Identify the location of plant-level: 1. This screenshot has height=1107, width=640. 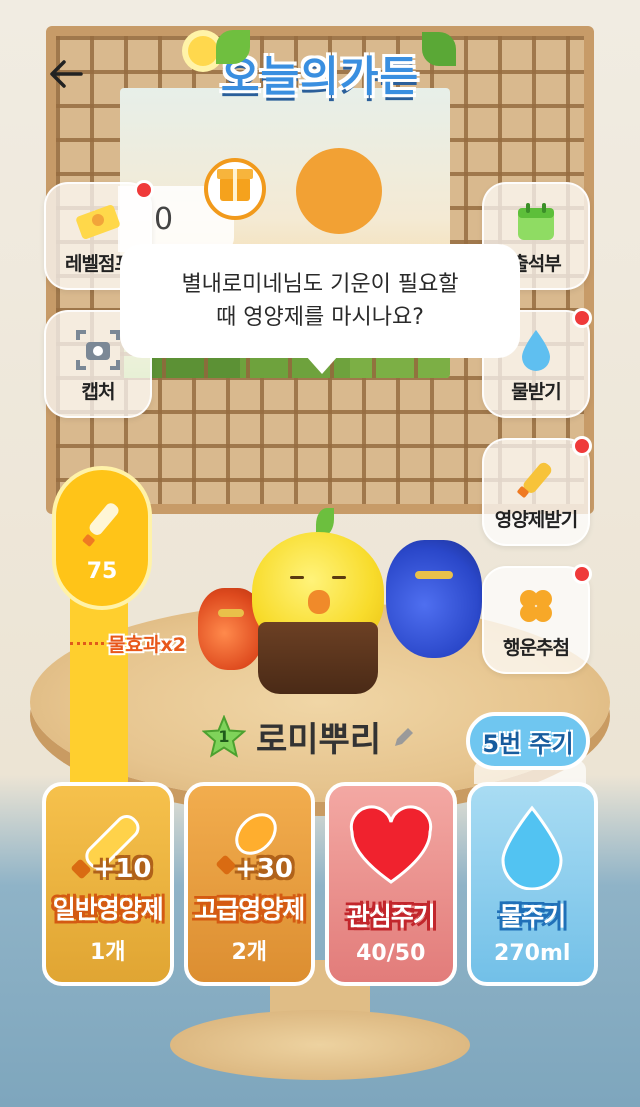
(224, 736).